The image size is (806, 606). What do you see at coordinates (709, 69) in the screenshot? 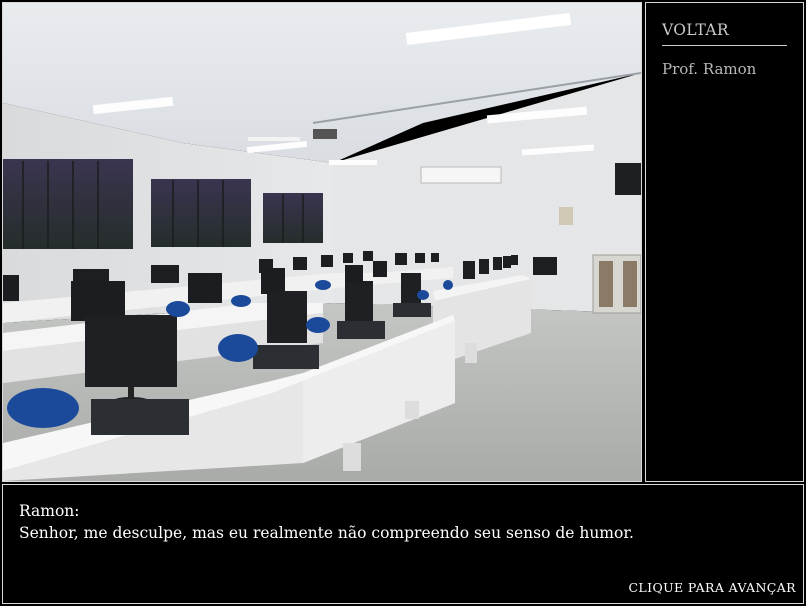
I see `character-name: Prof. Ramon` at bounding box center [709, 69].